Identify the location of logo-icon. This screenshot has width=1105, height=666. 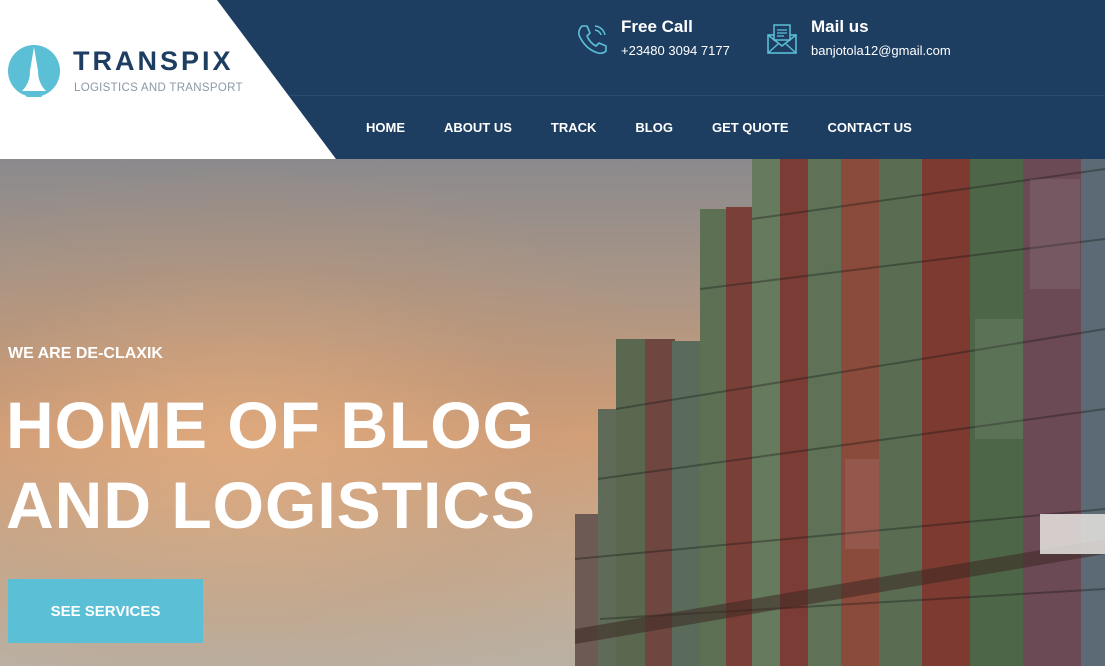
(34, 71).